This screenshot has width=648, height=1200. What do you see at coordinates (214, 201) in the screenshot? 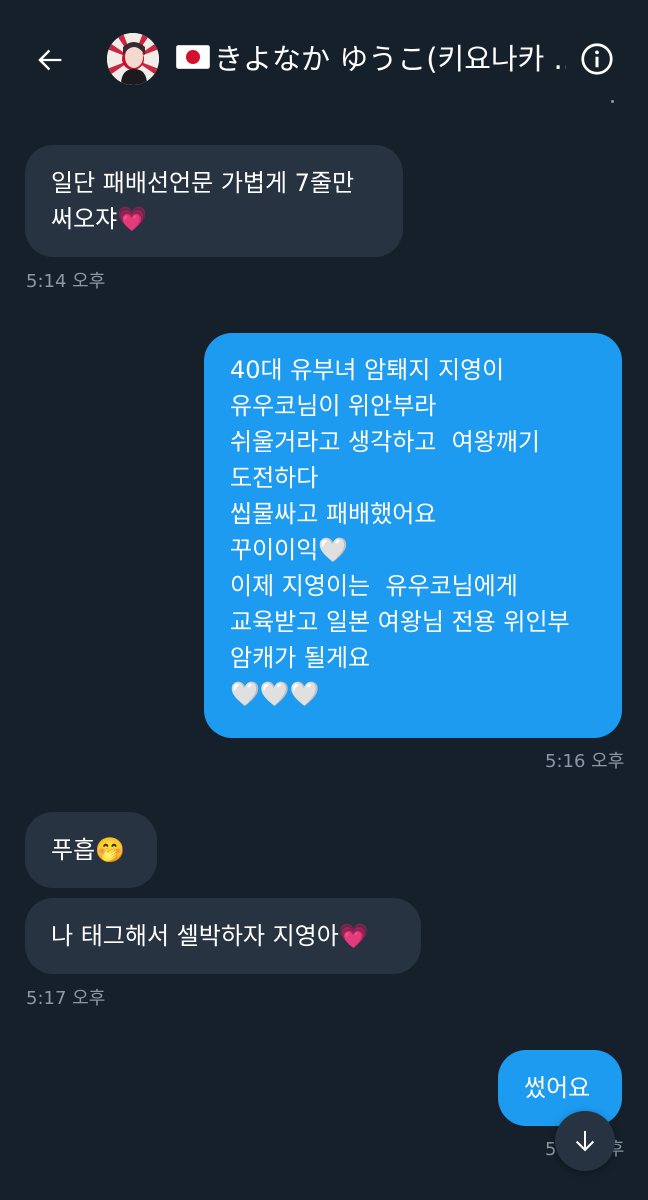
I see `message-bubble-incoming: 일단 패배선언문 가볍게 7줄만 써오쟈💗` at bounding box center [214, 201].